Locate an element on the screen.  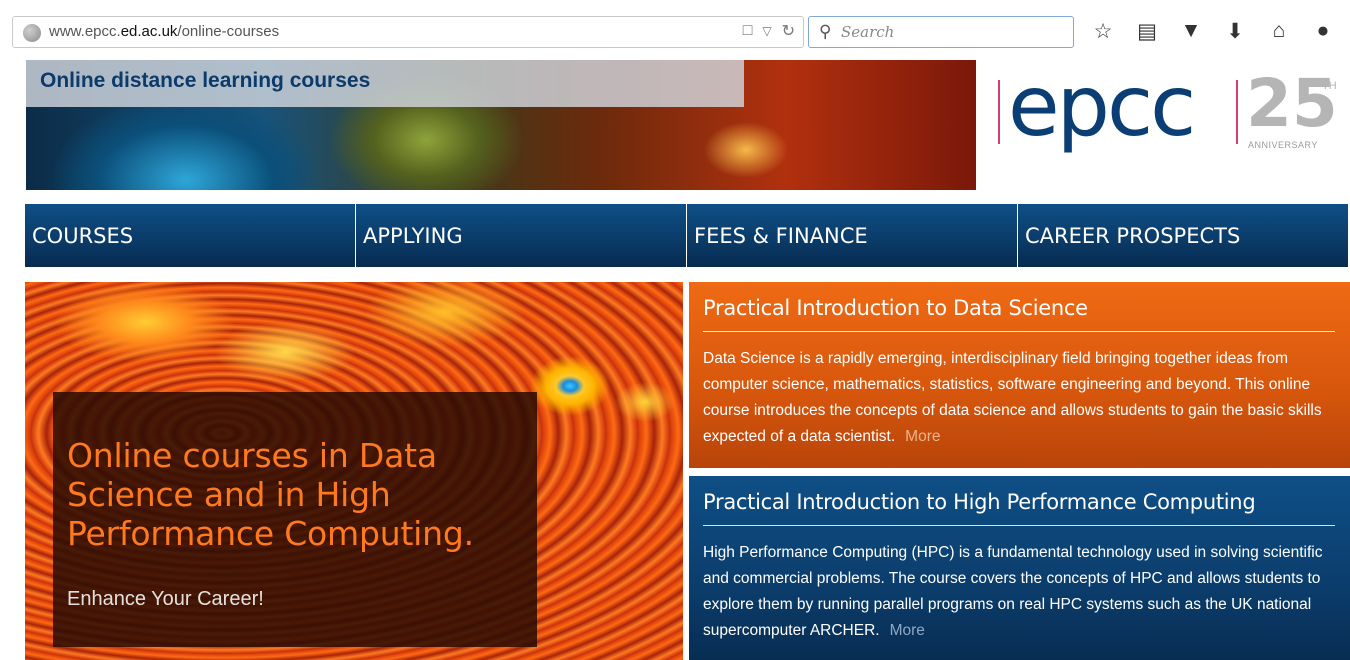
nav-item-fees-finance: FEES & FINANCE is located at coordinates (852, 235).